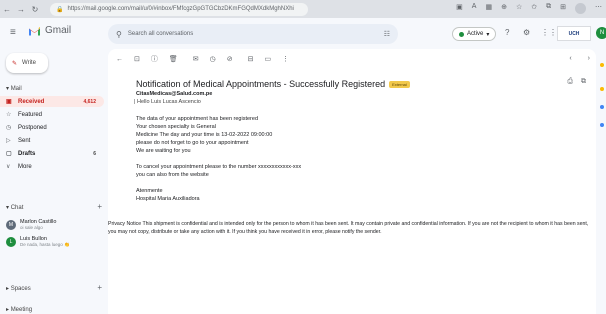 The image size is (606, 314). What do you see at coordinates (45, 244) in the screenshot?
I see `contact-status: De nada, hasta luego 👏` at bounding box center [45, 244].